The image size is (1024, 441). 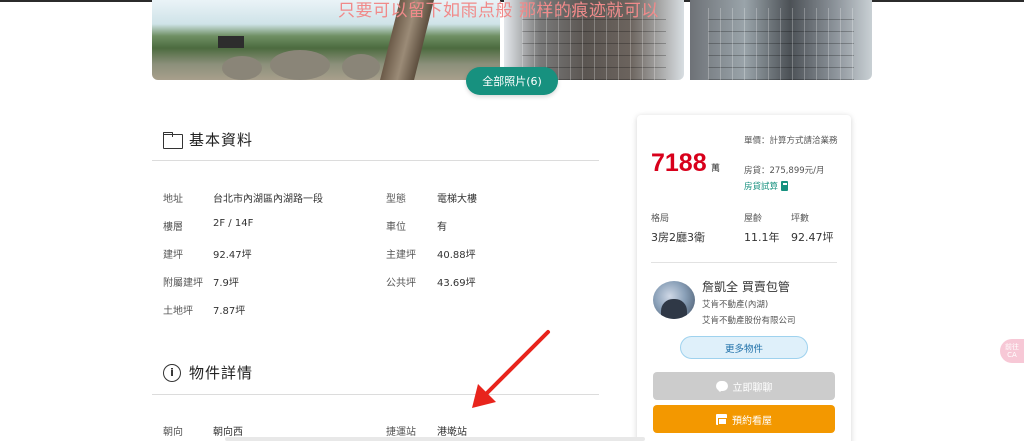 I want to click on chat-bubble-icon, so click(x=721, y=386).